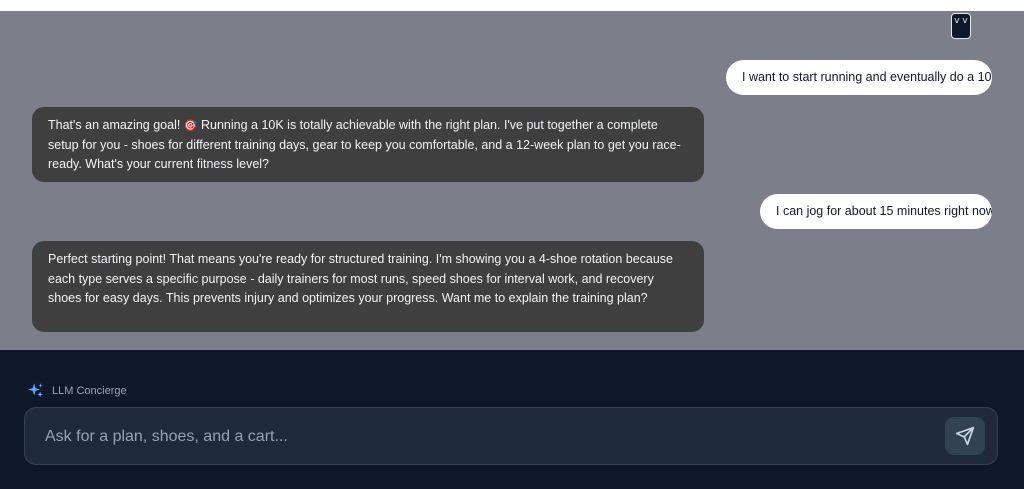 Image resolution: width=1024 pixels, height=489 pixels. I want to click on composer-title: LLM Concierge, so click(89, 390).